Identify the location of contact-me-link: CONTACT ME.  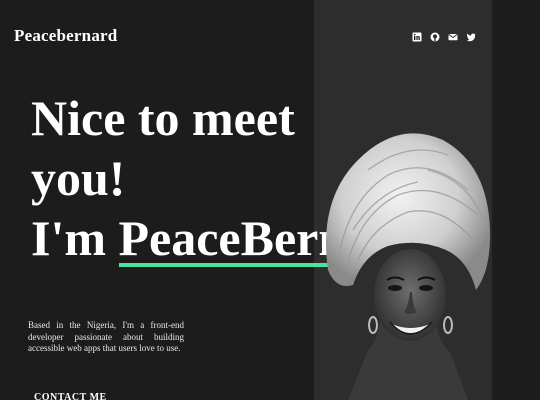
(70, 396).